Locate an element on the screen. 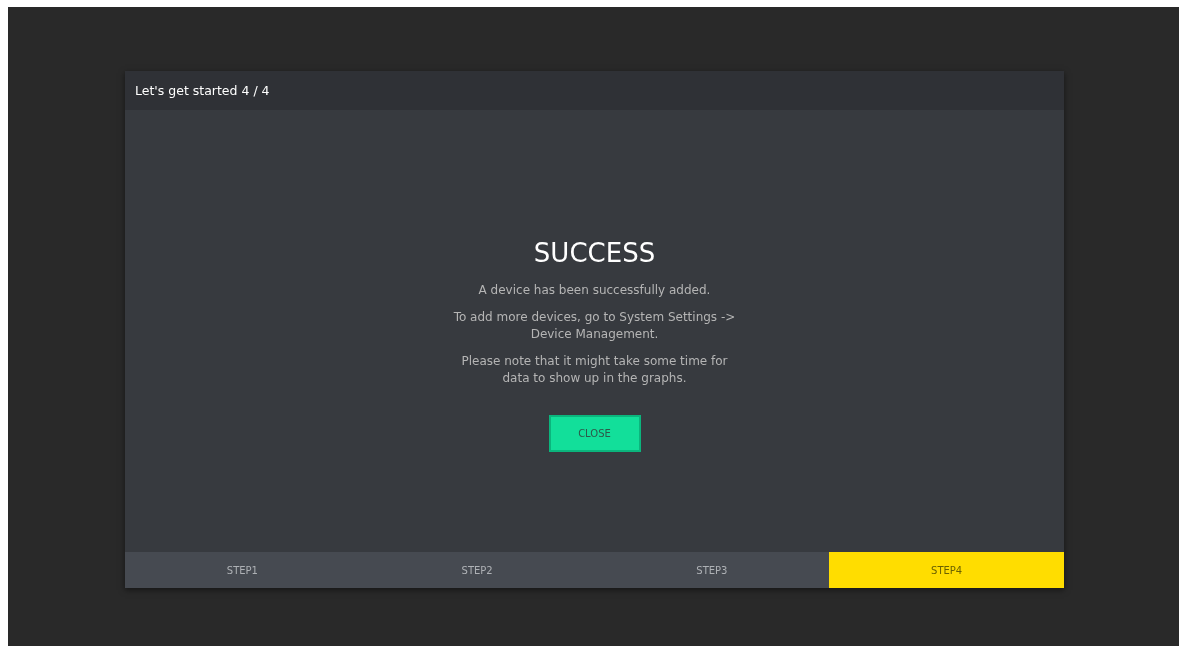 The height and width of the screenshot is (646, 1179). step-tab: STEP1 is located at coordinates (242, 570).